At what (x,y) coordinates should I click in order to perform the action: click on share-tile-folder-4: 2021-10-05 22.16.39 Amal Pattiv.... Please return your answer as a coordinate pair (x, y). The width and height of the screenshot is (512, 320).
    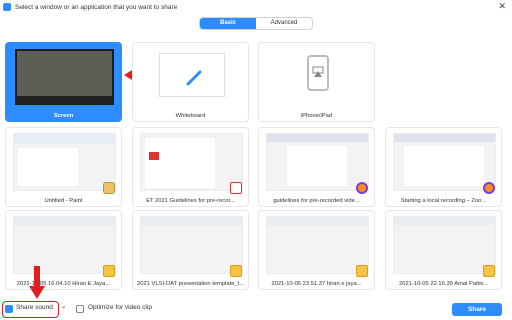
    Looking at the image, I should click on (443, 250).